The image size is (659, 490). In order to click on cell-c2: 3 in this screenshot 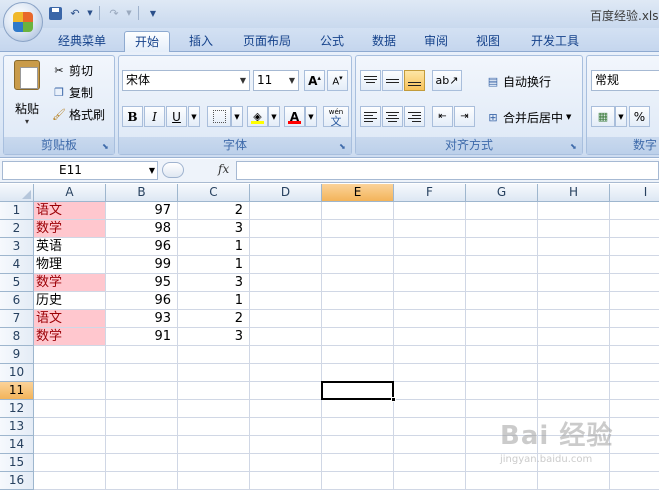, I will do `click(214, 229)`.